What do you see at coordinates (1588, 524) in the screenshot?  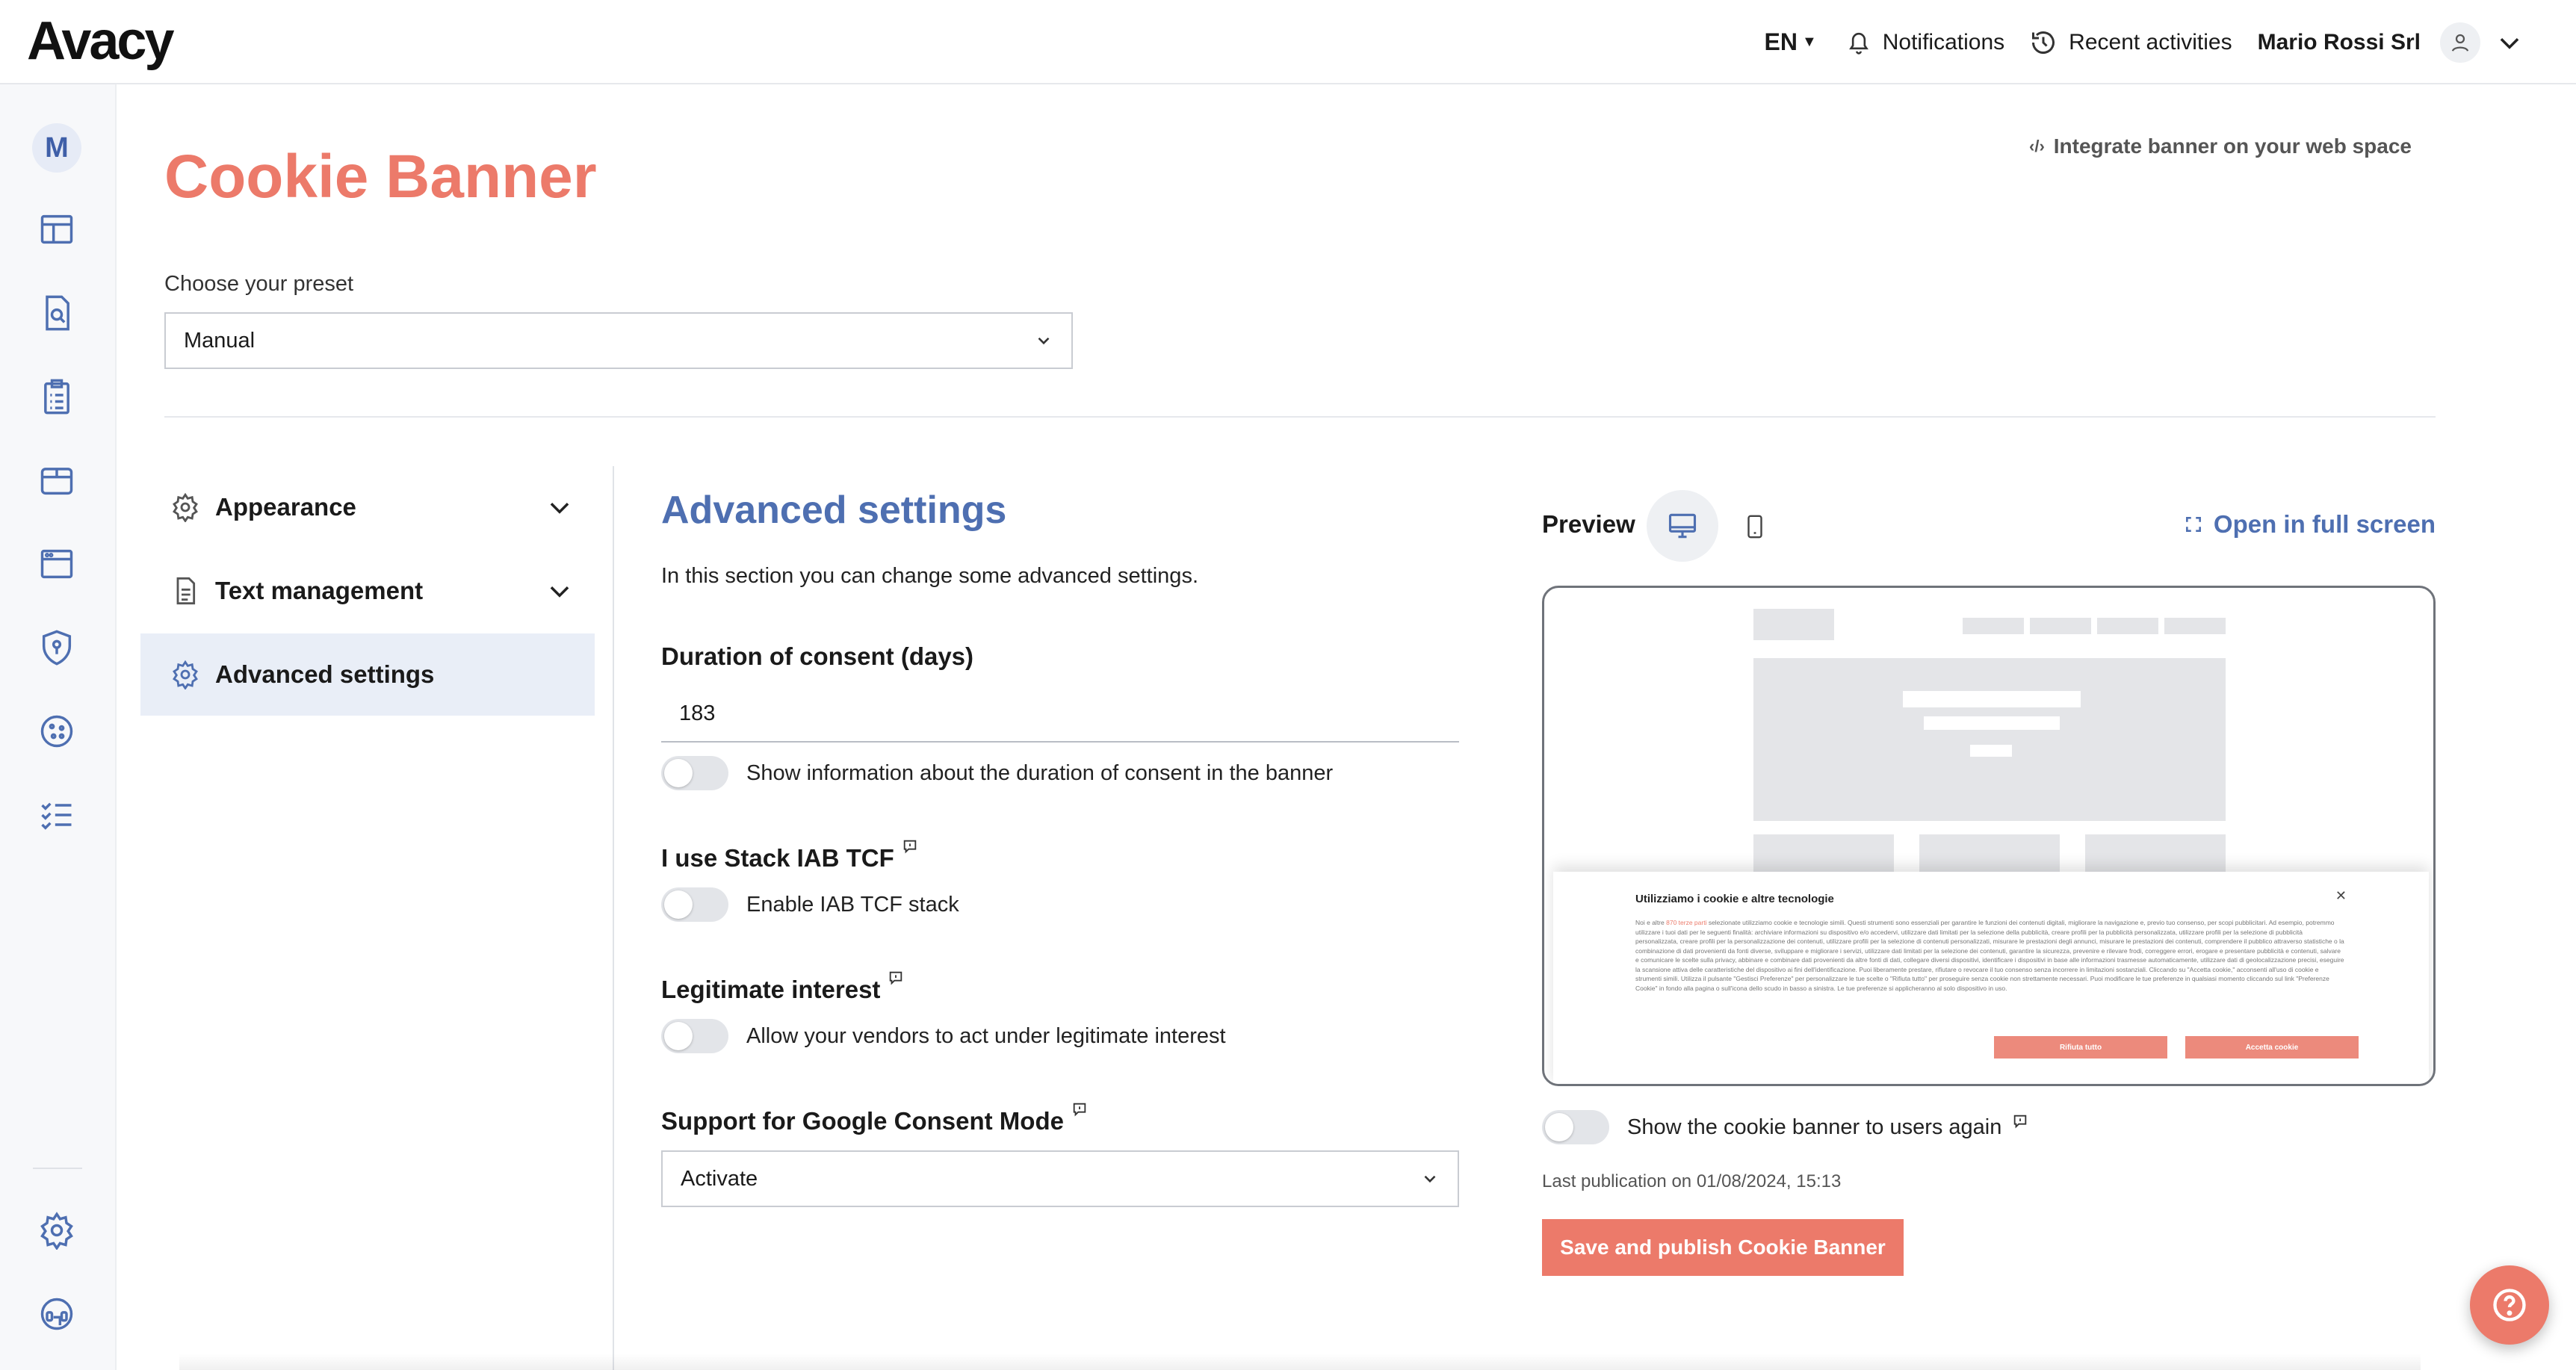 I see `preview-label: Preview` at bounding box center [1588, 524].